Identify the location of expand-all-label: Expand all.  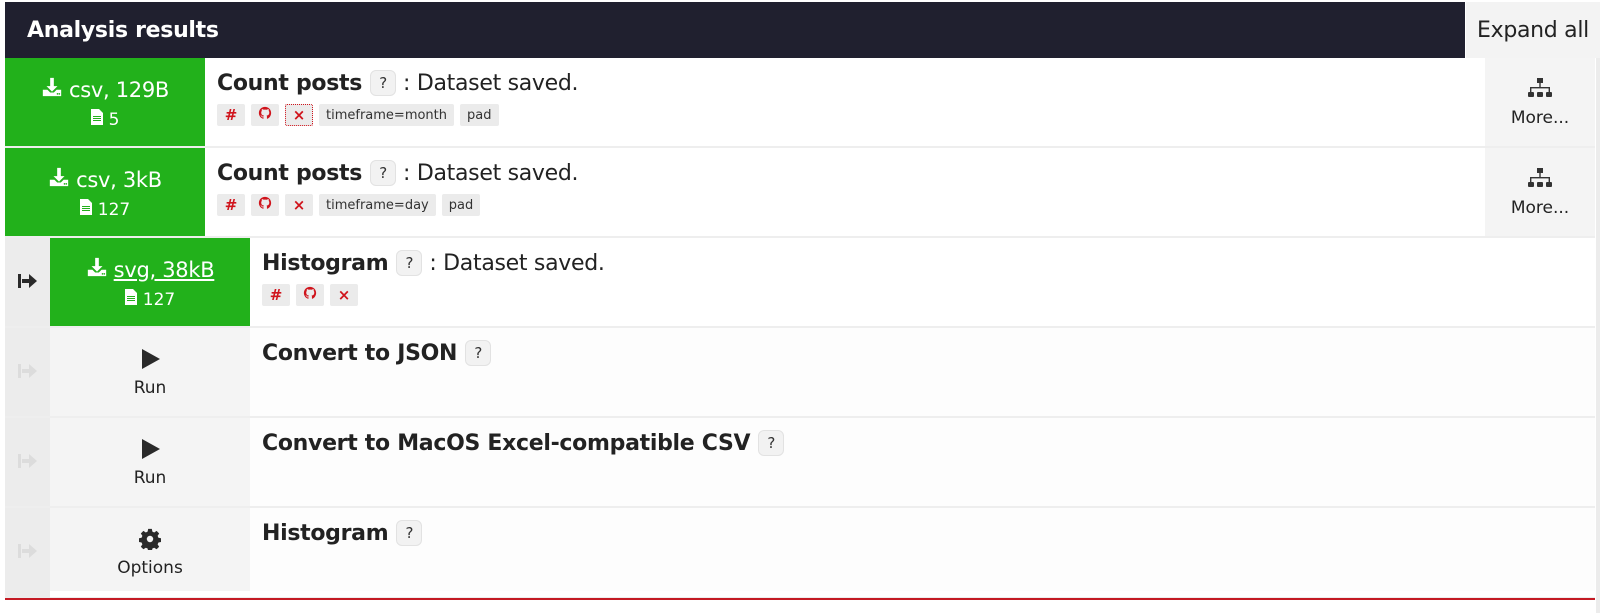
(1533, 30).